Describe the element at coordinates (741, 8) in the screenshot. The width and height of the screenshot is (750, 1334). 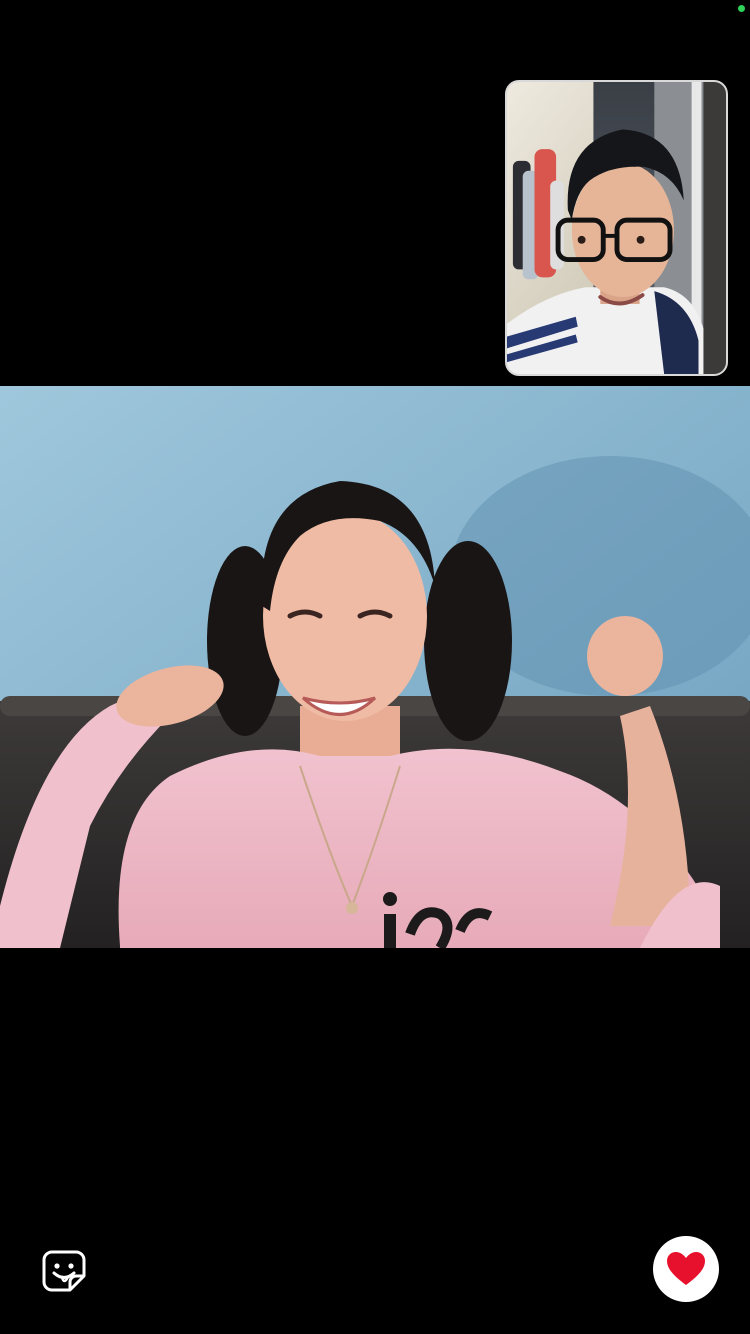
I see `camera-active-indicator` at that location.